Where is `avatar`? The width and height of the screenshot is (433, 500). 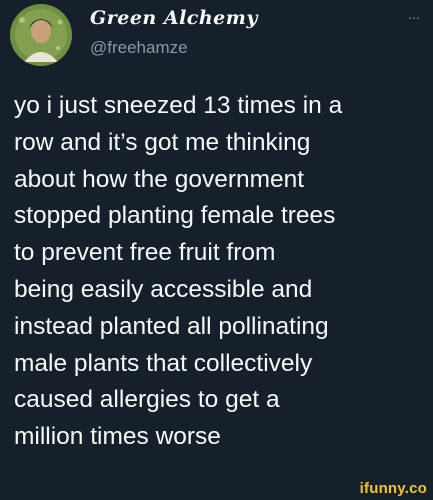
avatar is located at coordinates (41, 35).